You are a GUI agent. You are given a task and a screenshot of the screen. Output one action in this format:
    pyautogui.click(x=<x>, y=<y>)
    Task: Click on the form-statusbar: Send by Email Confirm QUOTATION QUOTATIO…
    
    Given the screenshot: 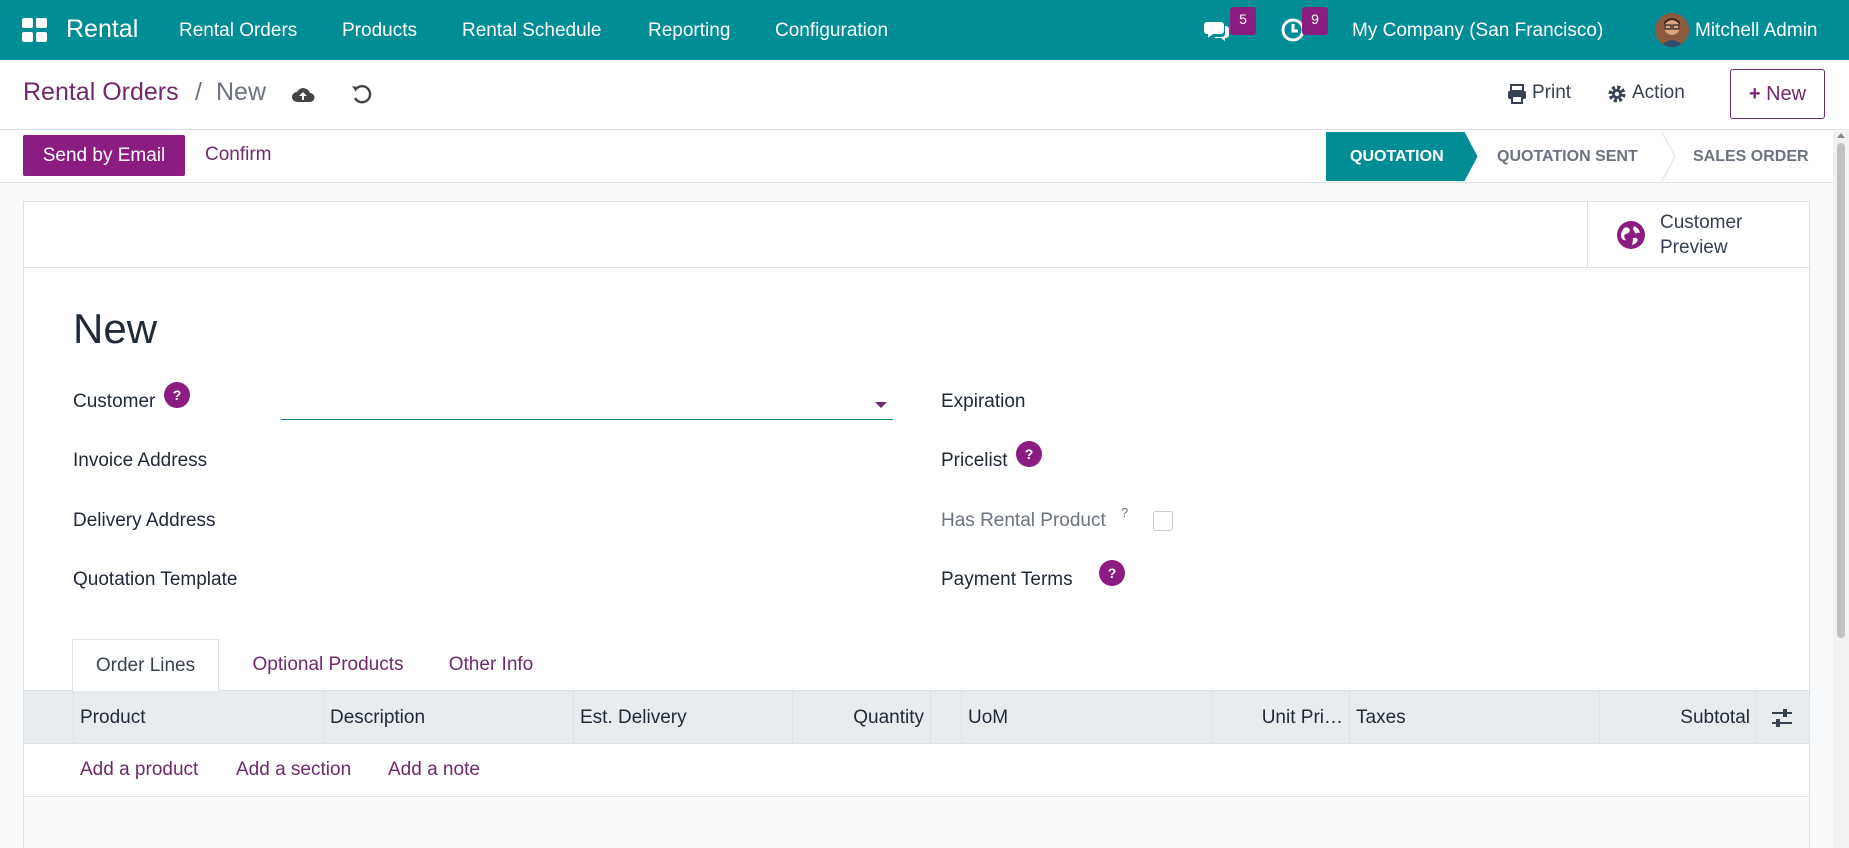 What is the action you would take?
    pyautogui.click(x=924, y=157)
    